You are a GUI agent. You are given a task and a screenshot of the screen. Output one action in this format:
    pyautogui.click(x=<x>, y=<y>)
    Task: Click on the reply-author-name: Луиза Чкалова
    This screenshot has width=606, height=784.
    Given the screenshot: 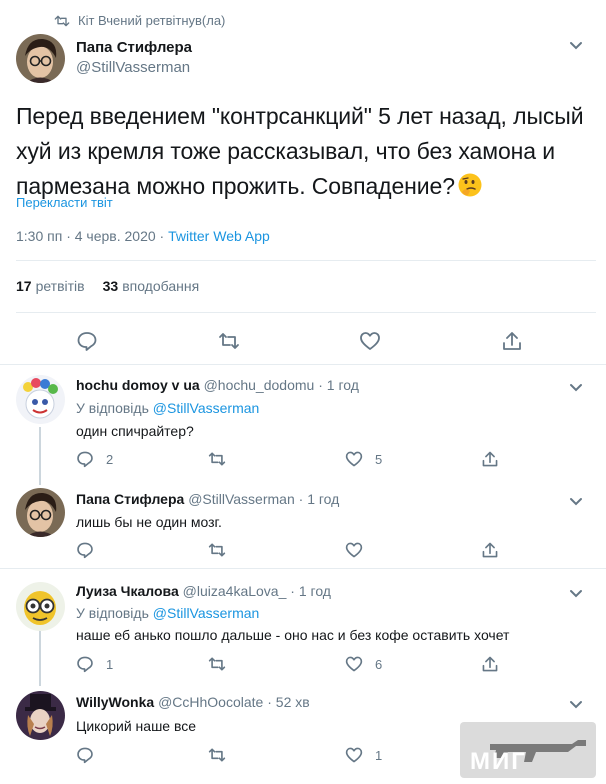 What is the action you would take?
    pyautogui.click(x=127, y=591)
    